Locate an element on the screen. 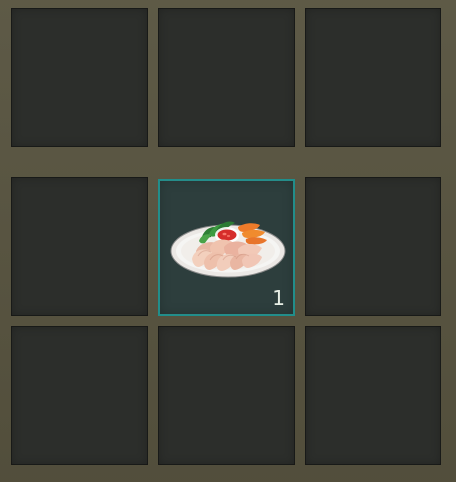 The image size is (456, 482). item-count: 1 is located at coordinates (278, 298).